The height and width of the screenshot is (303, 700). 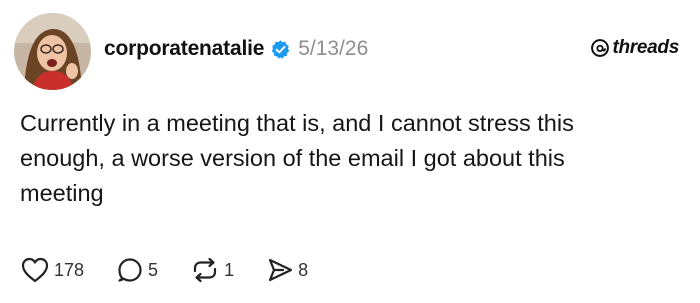 What do you see at coordinates (184, 49) in the screenshot?
I see `username-link: corporatenatalie` at bounding box center [184, 49].